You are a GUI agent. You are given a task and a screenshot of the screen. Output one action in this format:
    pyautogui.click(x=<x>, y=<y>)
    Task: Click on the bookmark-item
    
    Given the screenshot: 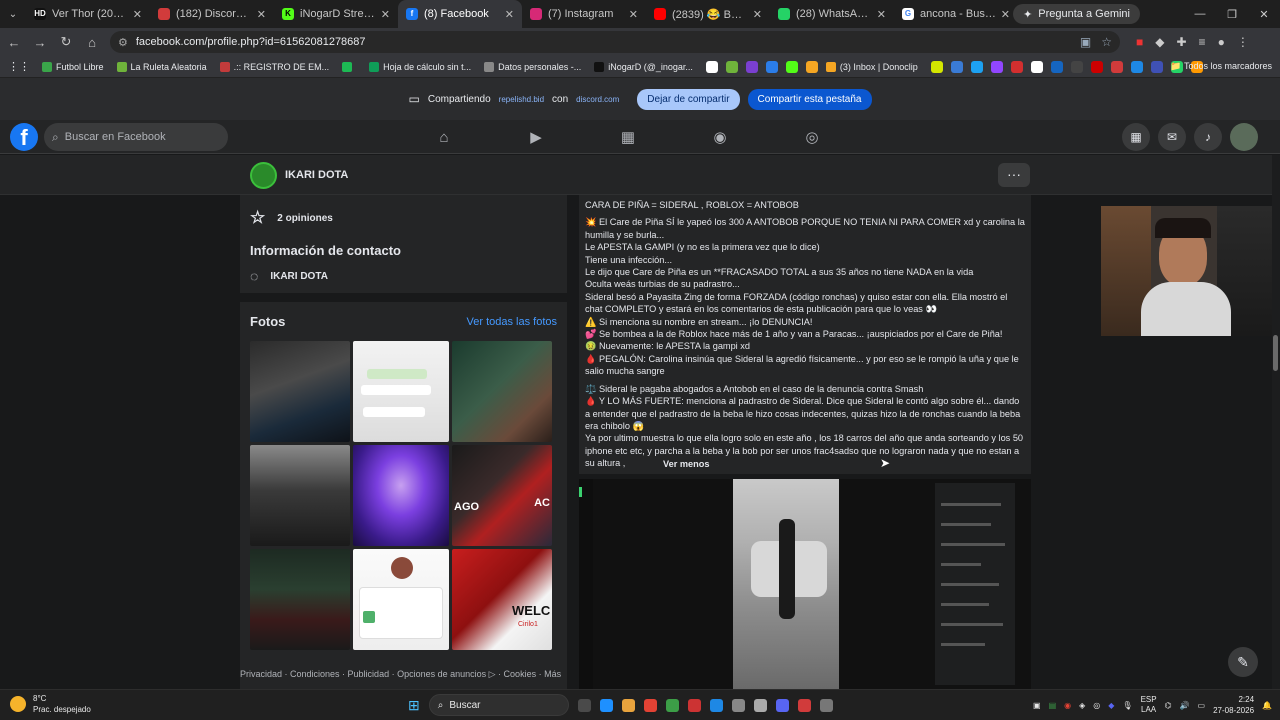 What is the action you would take?
    pyautogui.click(x=349, y=66)
    